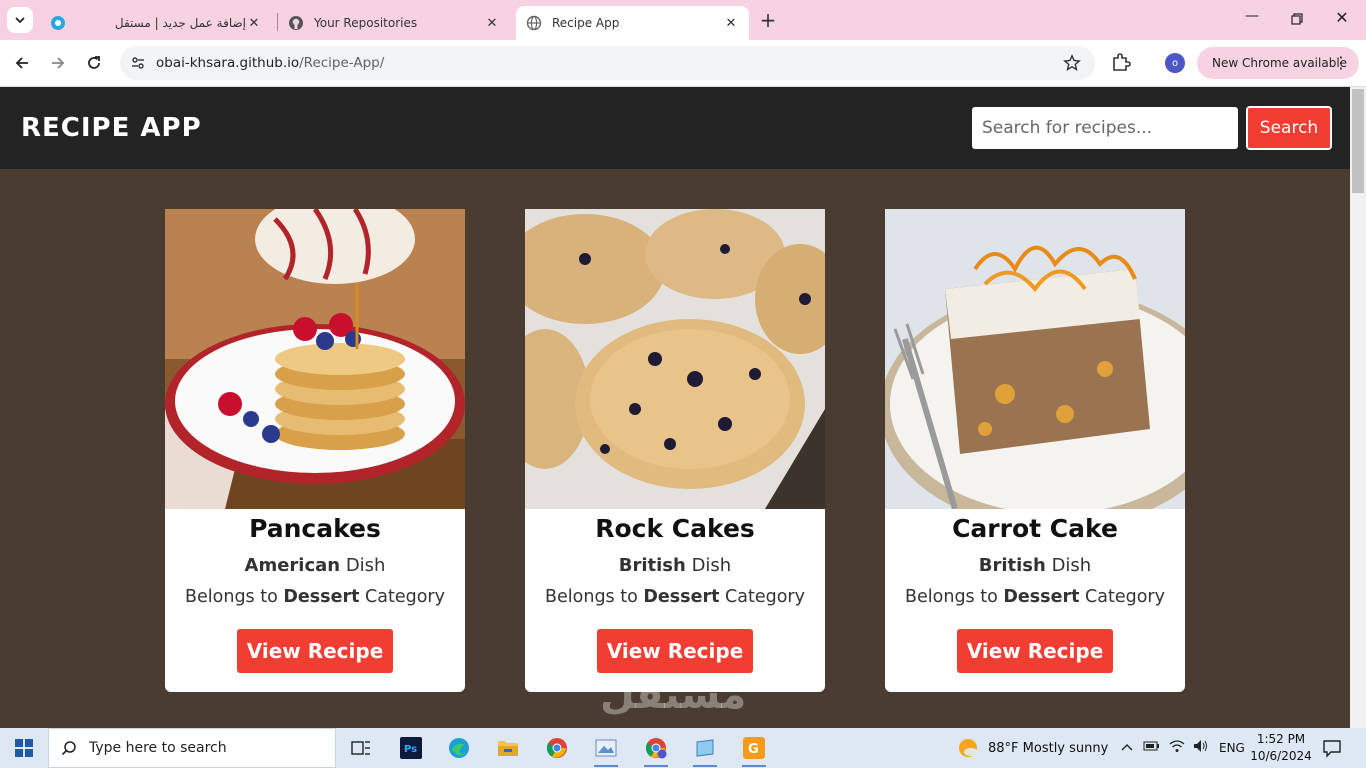 Image resolution: width=1366 pixels, height=768 pixels. I want to click on forward-button, so click(58, 63).